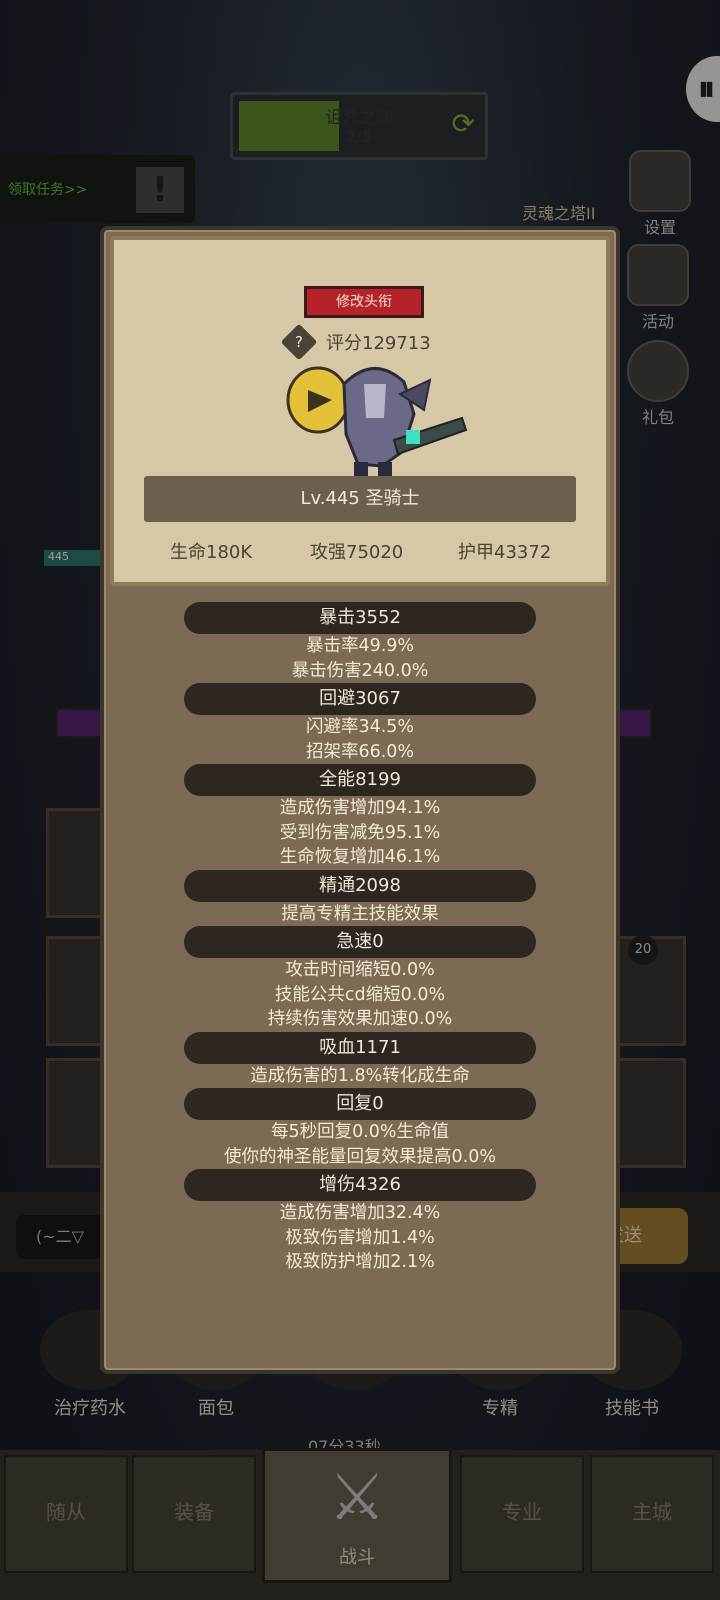 Image resolution: width=720 pixels, height=1600 pixels. What do you see at coordinates (360, 942) in the screenshot?
I see `stat-header-haste: 急速0` at bounding box center [360, 942].